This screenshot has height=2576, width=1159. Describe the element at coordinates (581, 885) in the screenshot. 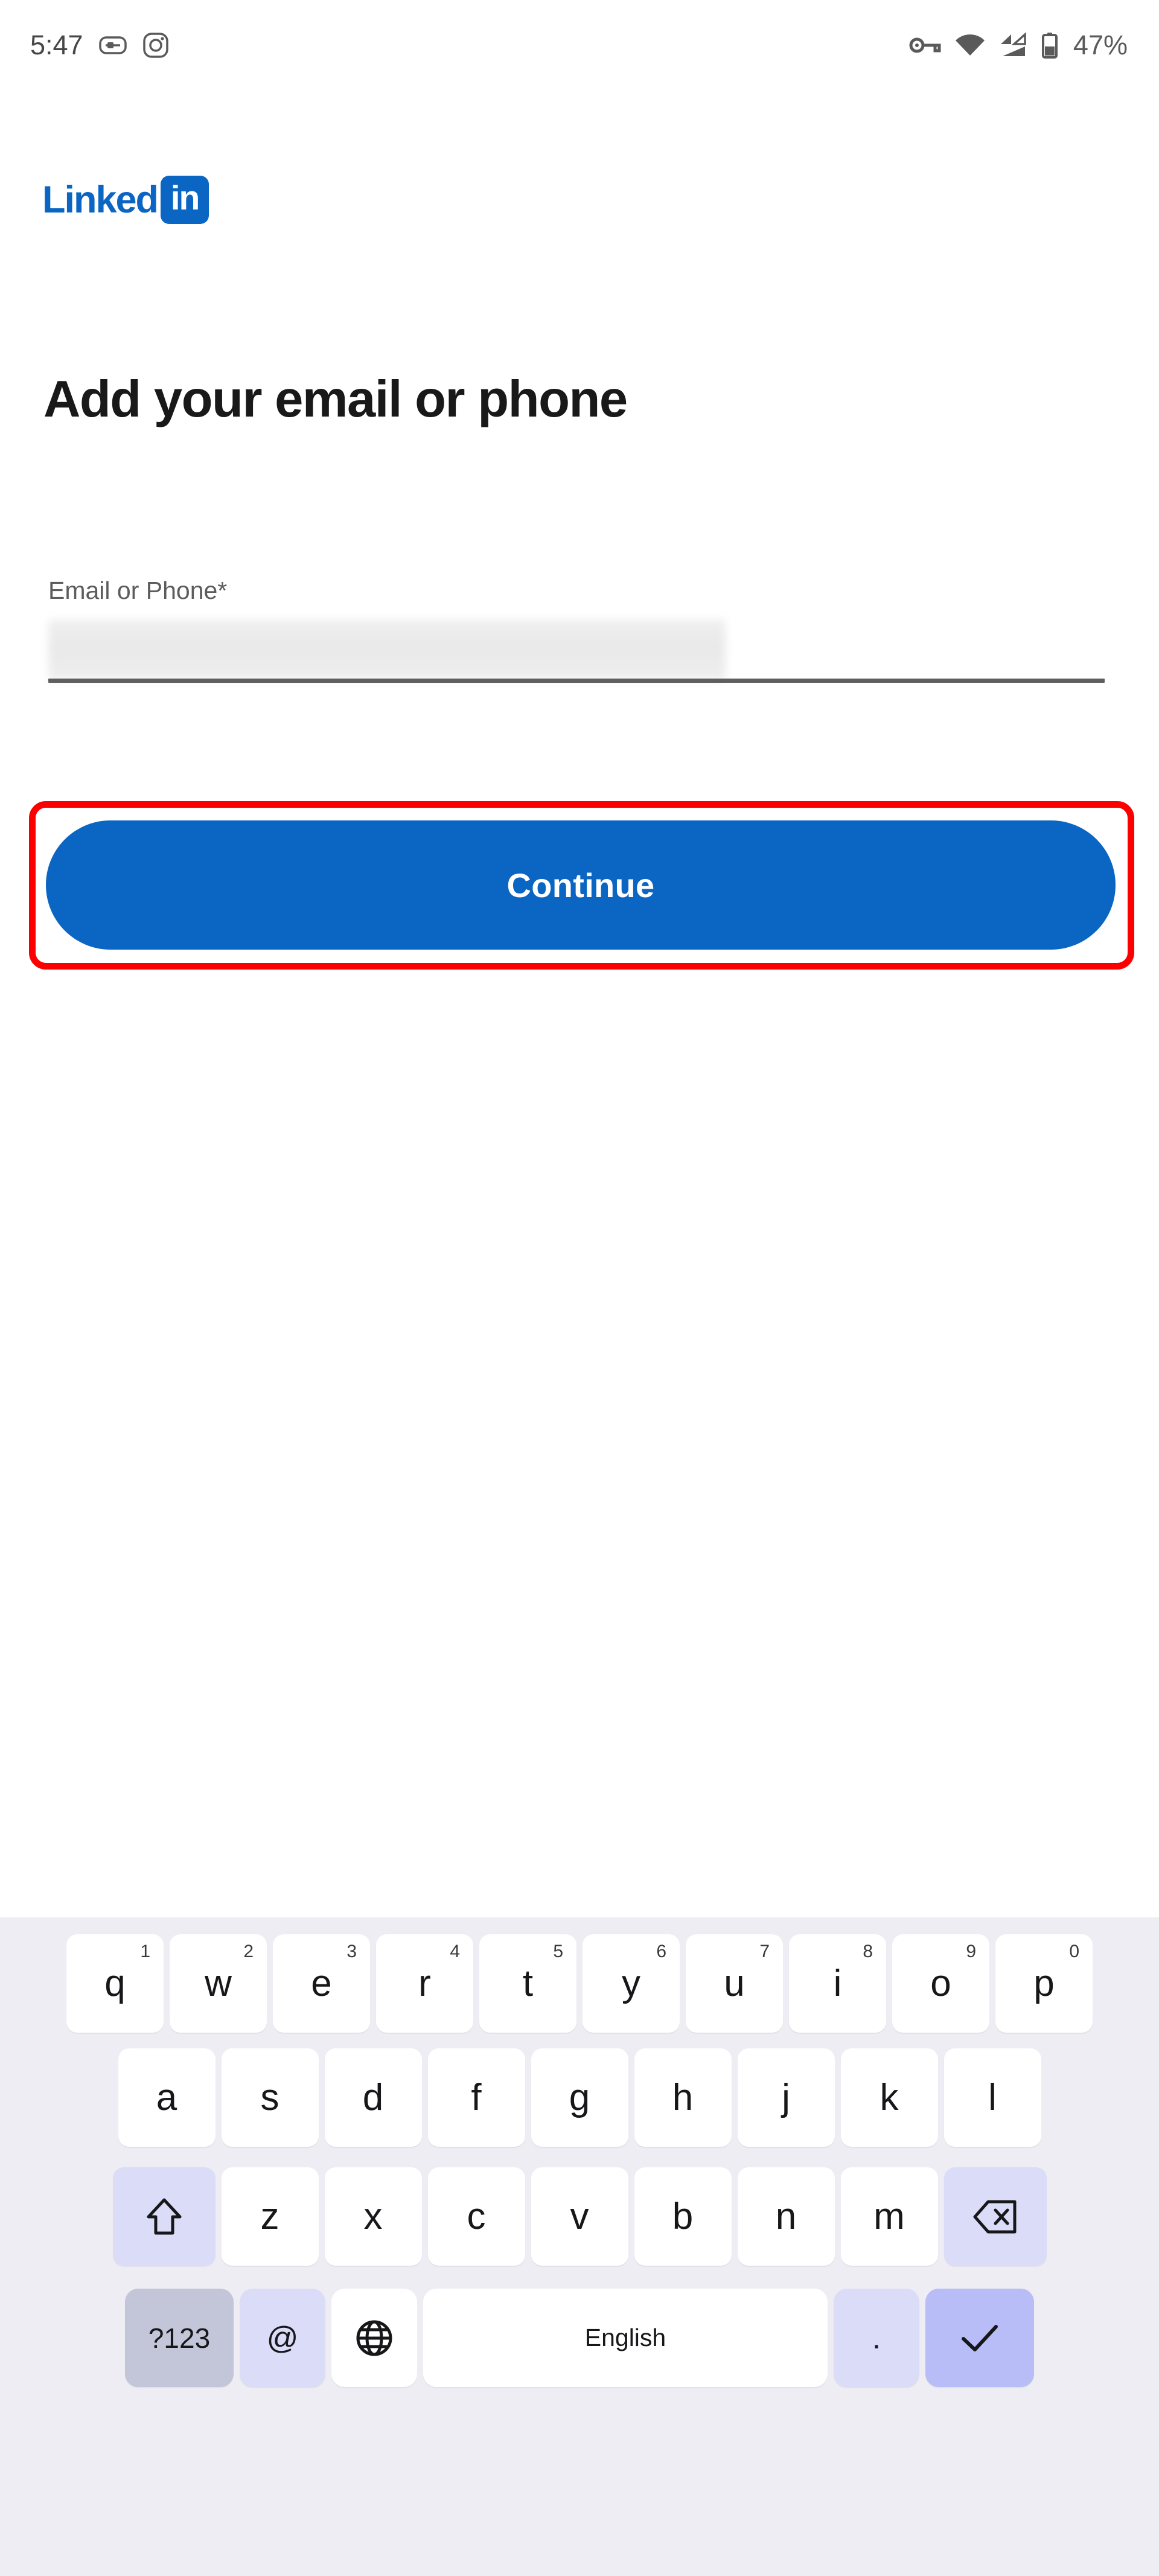

I see `continue-button: Continue` at that location.